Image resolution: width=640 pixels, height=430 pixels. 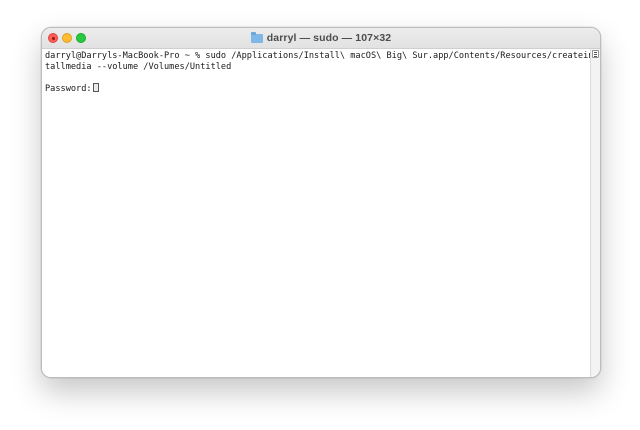 What do you see at coordinates (256, 37) in the screenshot?
I see `folder-icon` at bounding box center [256, 37].